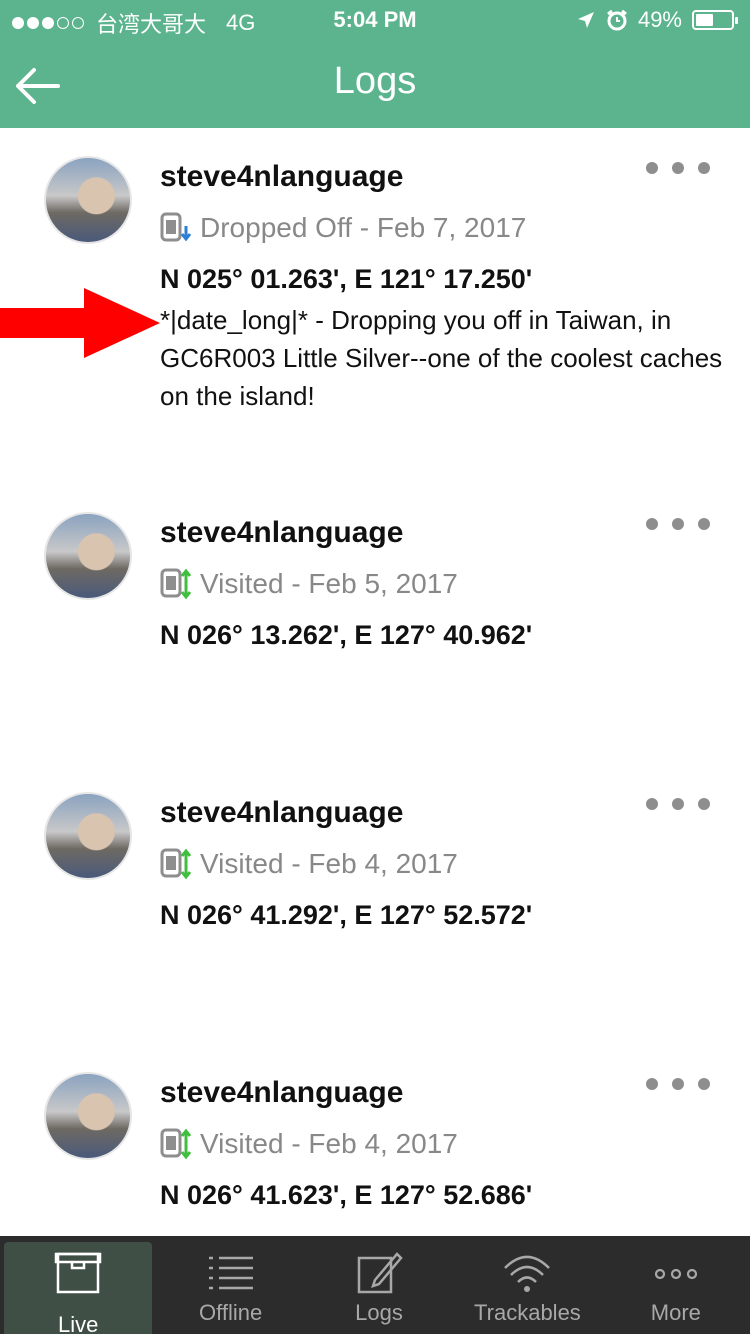  What do you see at coordinates (659, 19) in the screenshot?
I see `battery-label: 49%` at bounding box center [659, 19].